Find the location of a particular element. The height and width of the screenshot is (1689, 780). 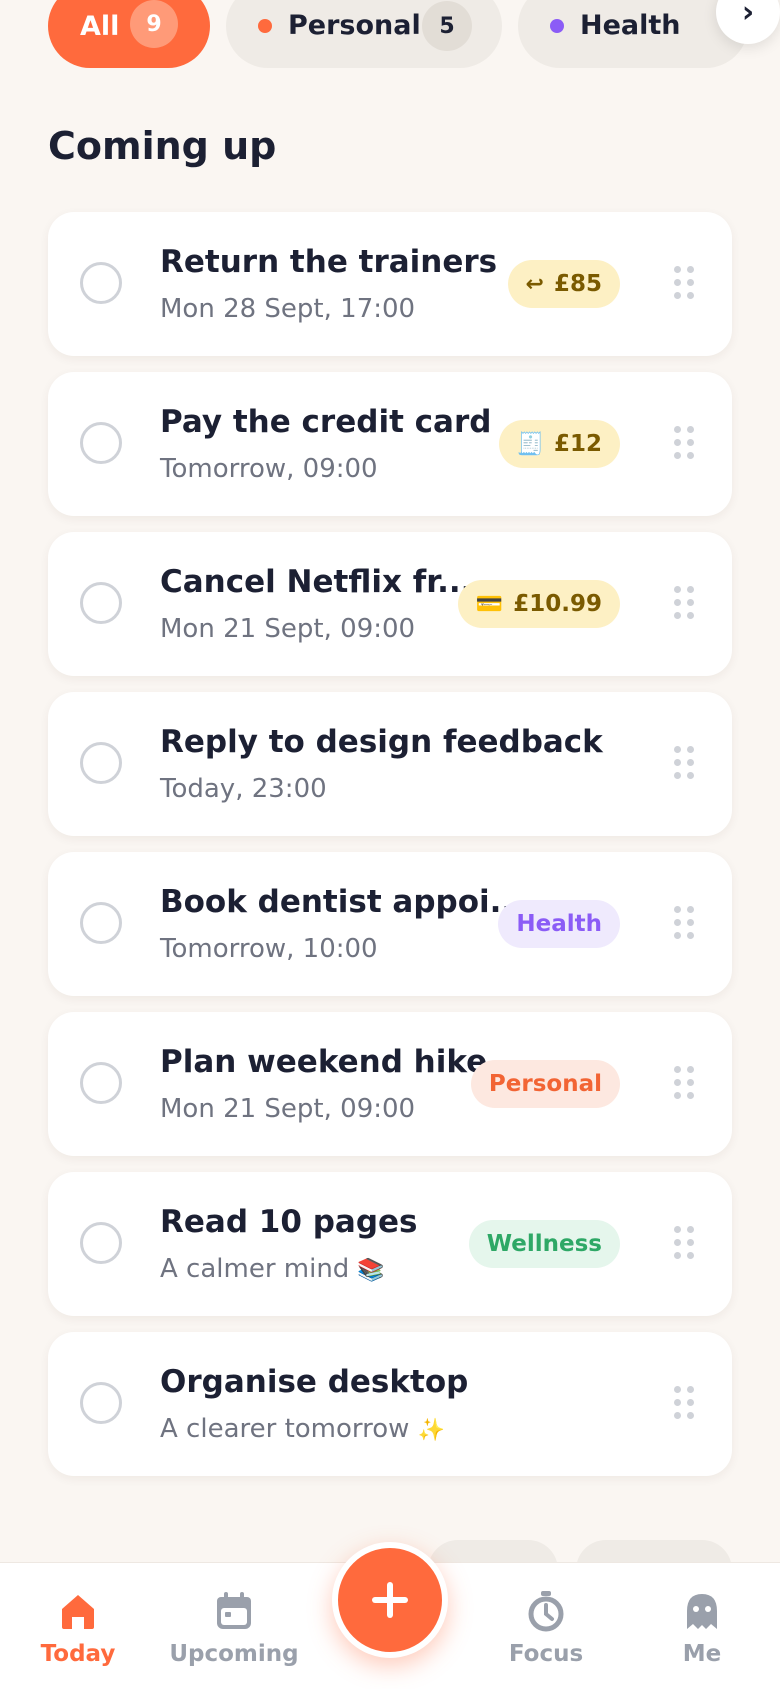

task-card: Organise desktop A clearer tomorrow ✨ is located at coordinates (390, 1404).